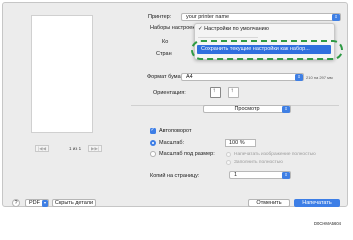  I want to click on pages-label-partial: Стран, so click(164, 54).